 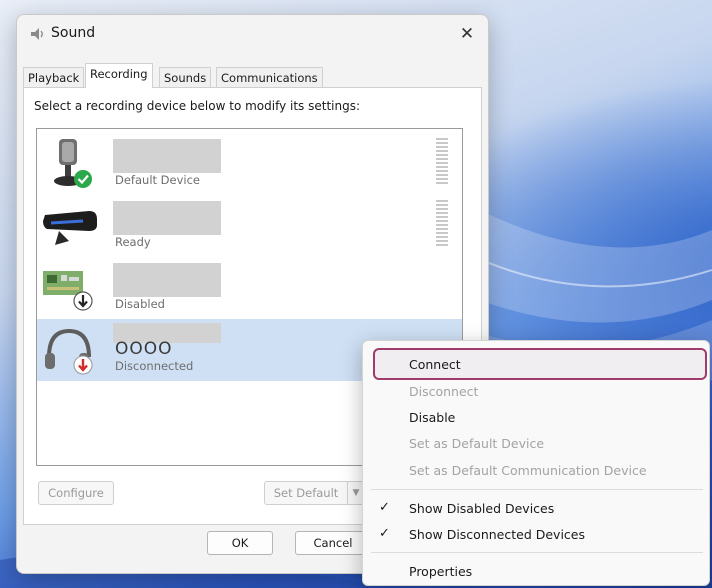 I want to click on device-status: Default Device, so click(x=158, y=180).